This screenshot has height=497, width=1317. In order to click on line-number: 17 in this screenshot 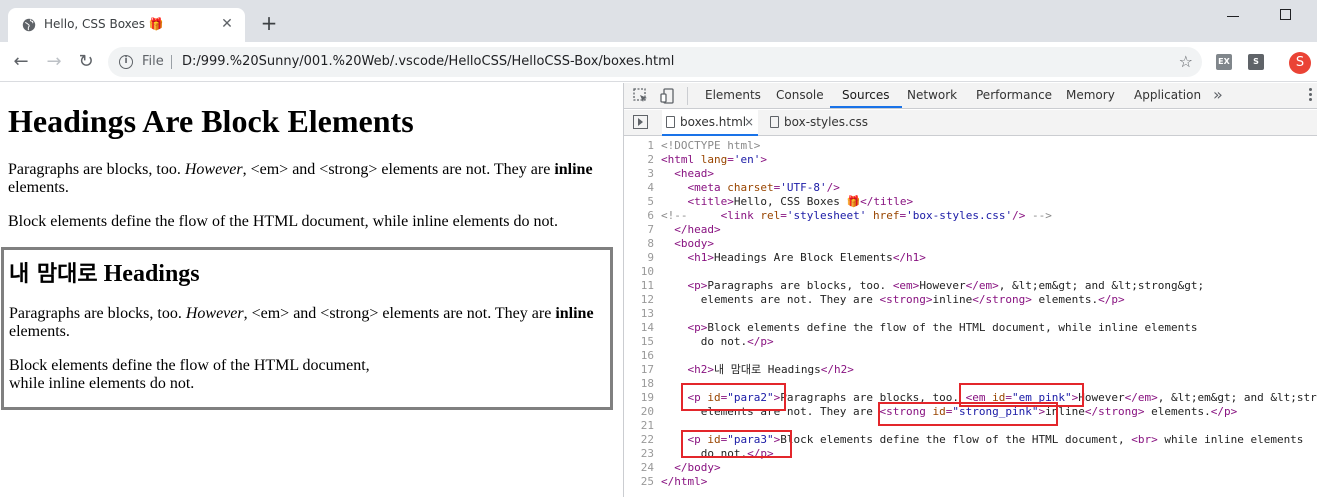, I will do `click(647, 369)`.